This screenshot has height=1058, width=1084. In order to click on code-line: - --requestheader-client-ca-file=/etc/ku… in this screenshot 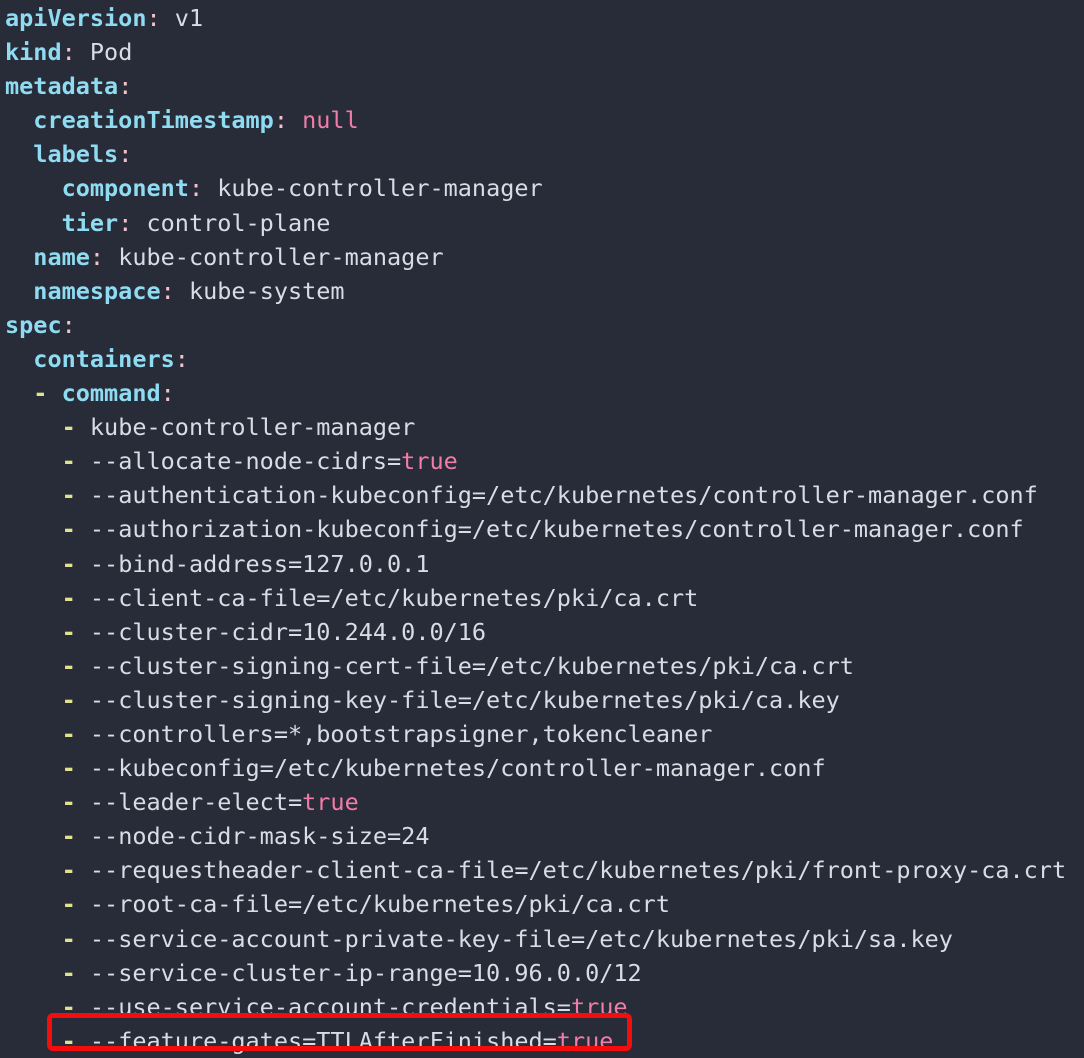, I will do `click(544, 870)`.